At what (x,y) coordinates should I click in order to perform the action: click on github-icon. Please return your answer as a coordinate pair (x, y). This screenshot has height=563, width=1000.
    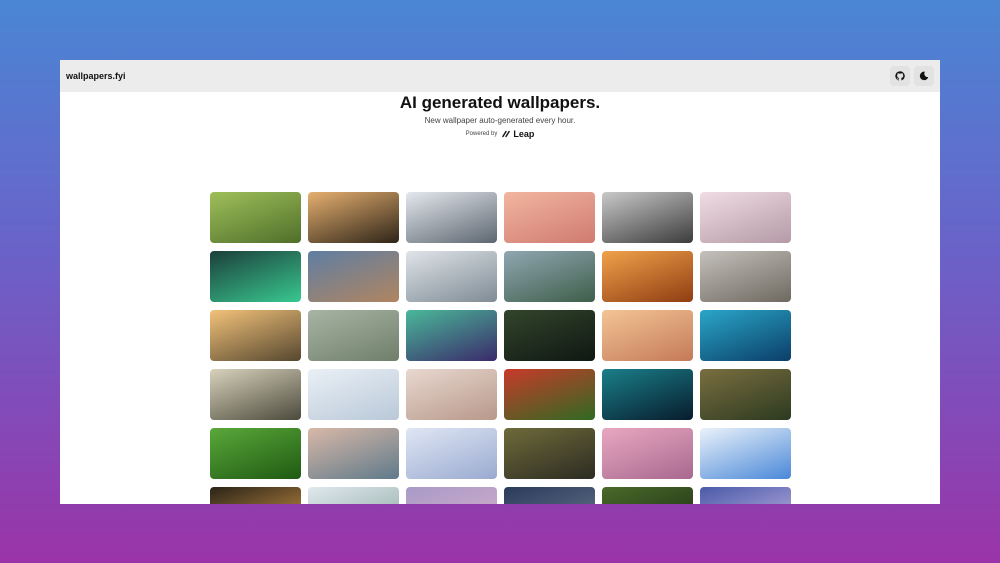
    Looking at the image, I should click on (900, 76).